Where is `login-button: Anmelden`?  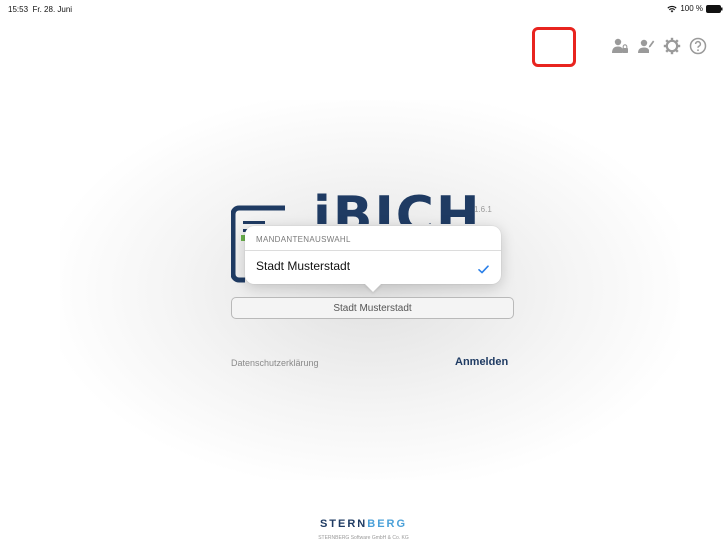 login-button: Anmelden is located at coordinates (481, 362).